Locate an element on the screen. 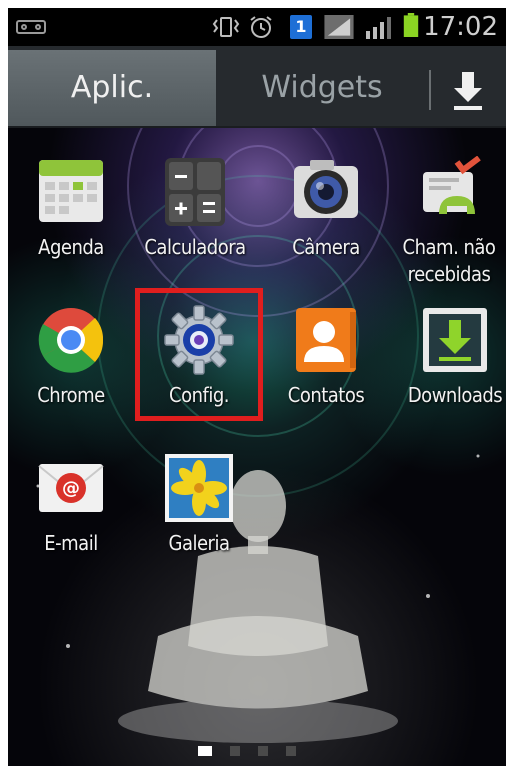  app-label: Calculadora is located at coordinates (195, 247).